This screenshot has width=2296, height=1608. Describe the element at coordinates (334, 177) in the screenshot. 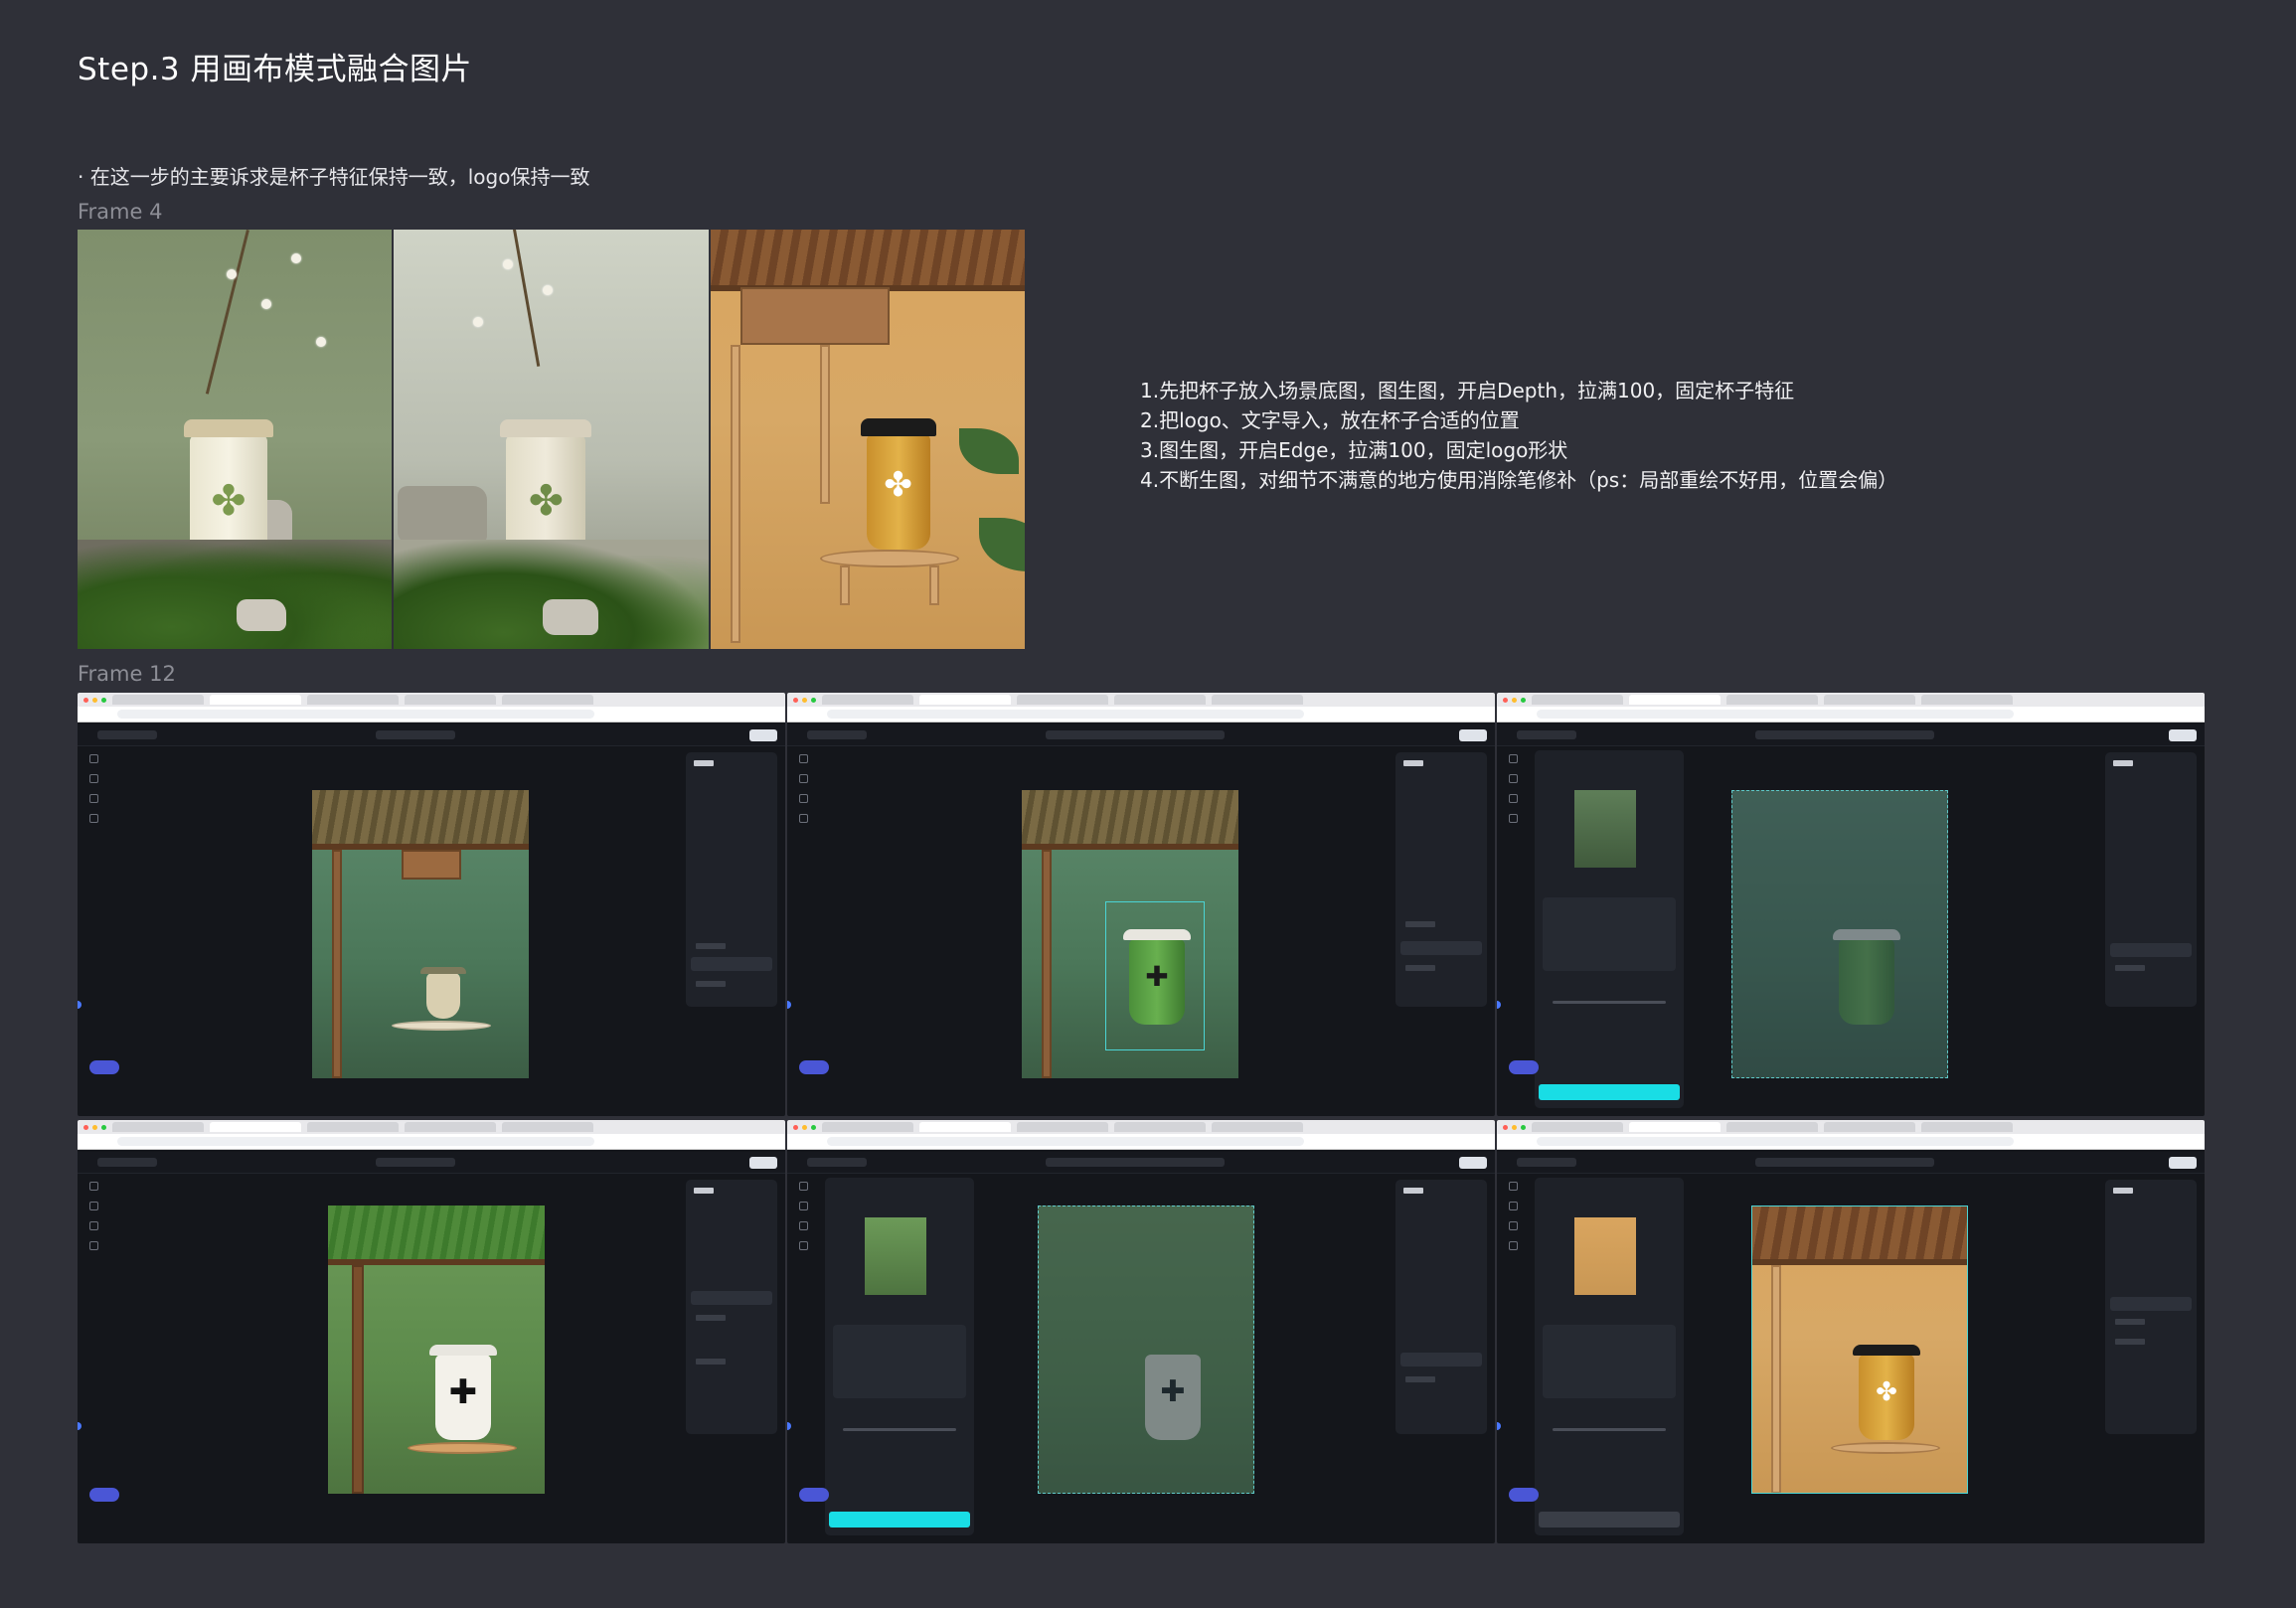

I see `page-subtitle: · 在这一步的主要诉求是杯子特征保持一致，logo保持一致` at that location.